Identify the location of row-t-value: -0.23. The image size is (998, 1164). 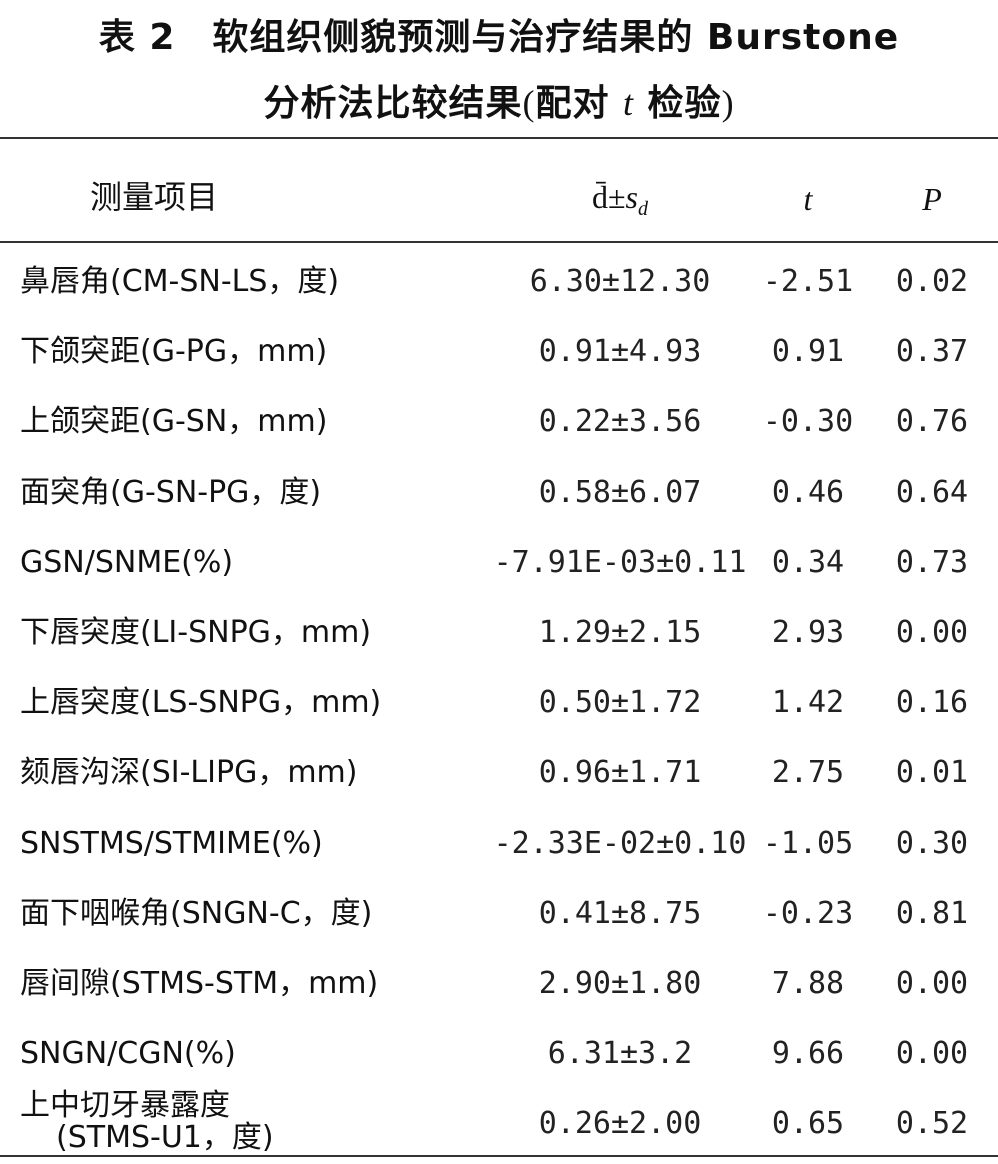
(808, 913).